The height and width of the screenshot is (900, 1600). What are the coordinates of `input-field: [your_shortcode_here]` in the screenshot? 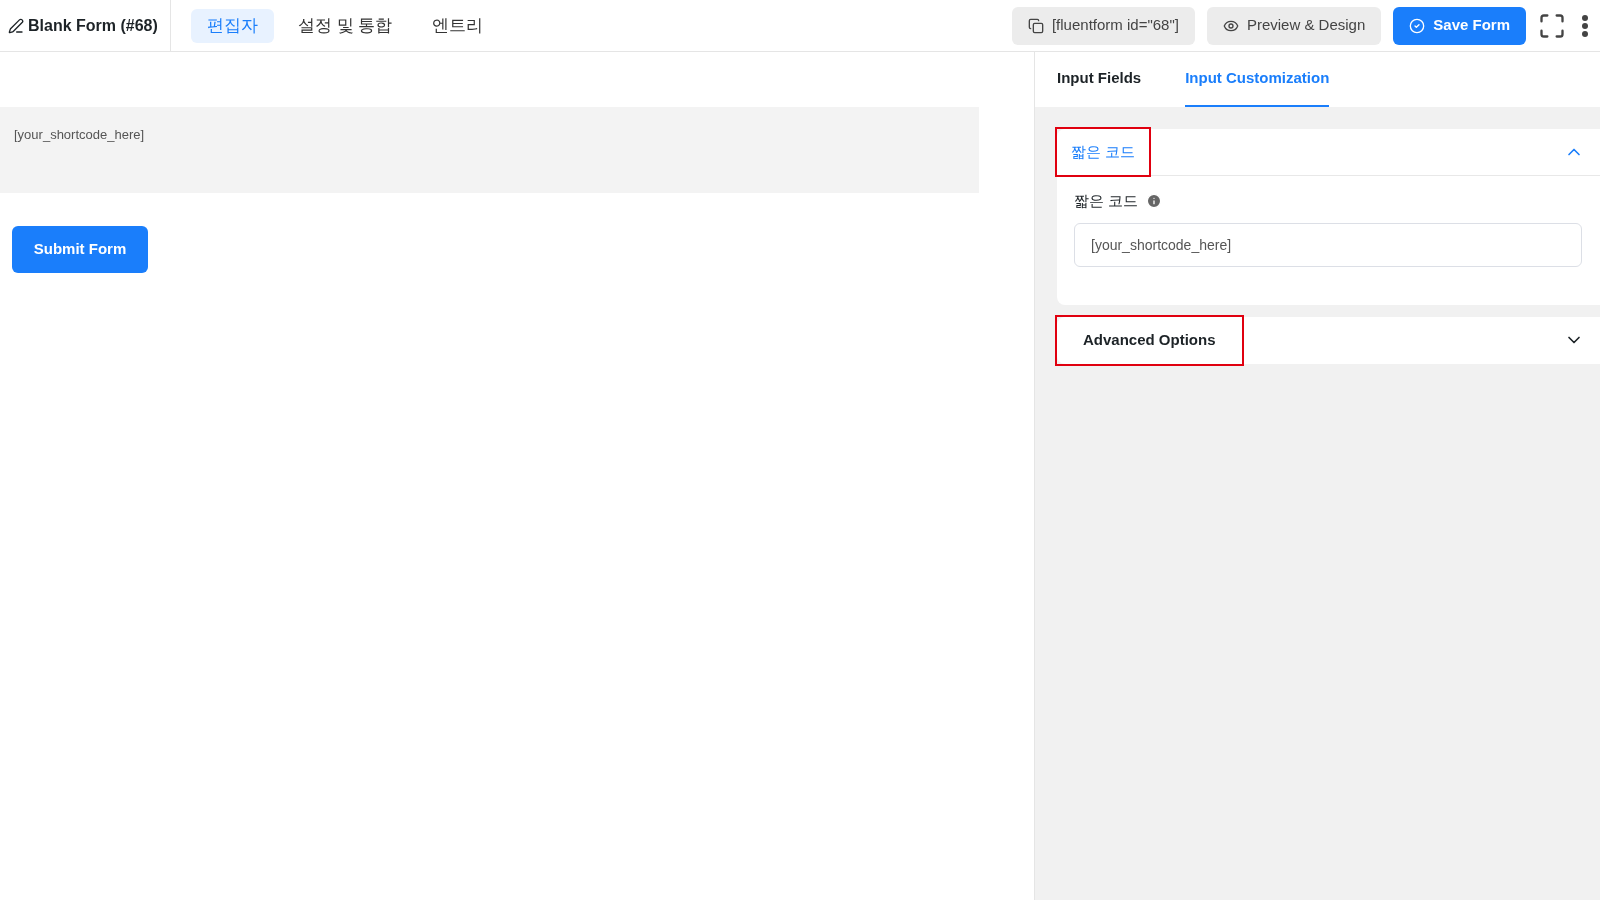 It's located at (1328, 244).